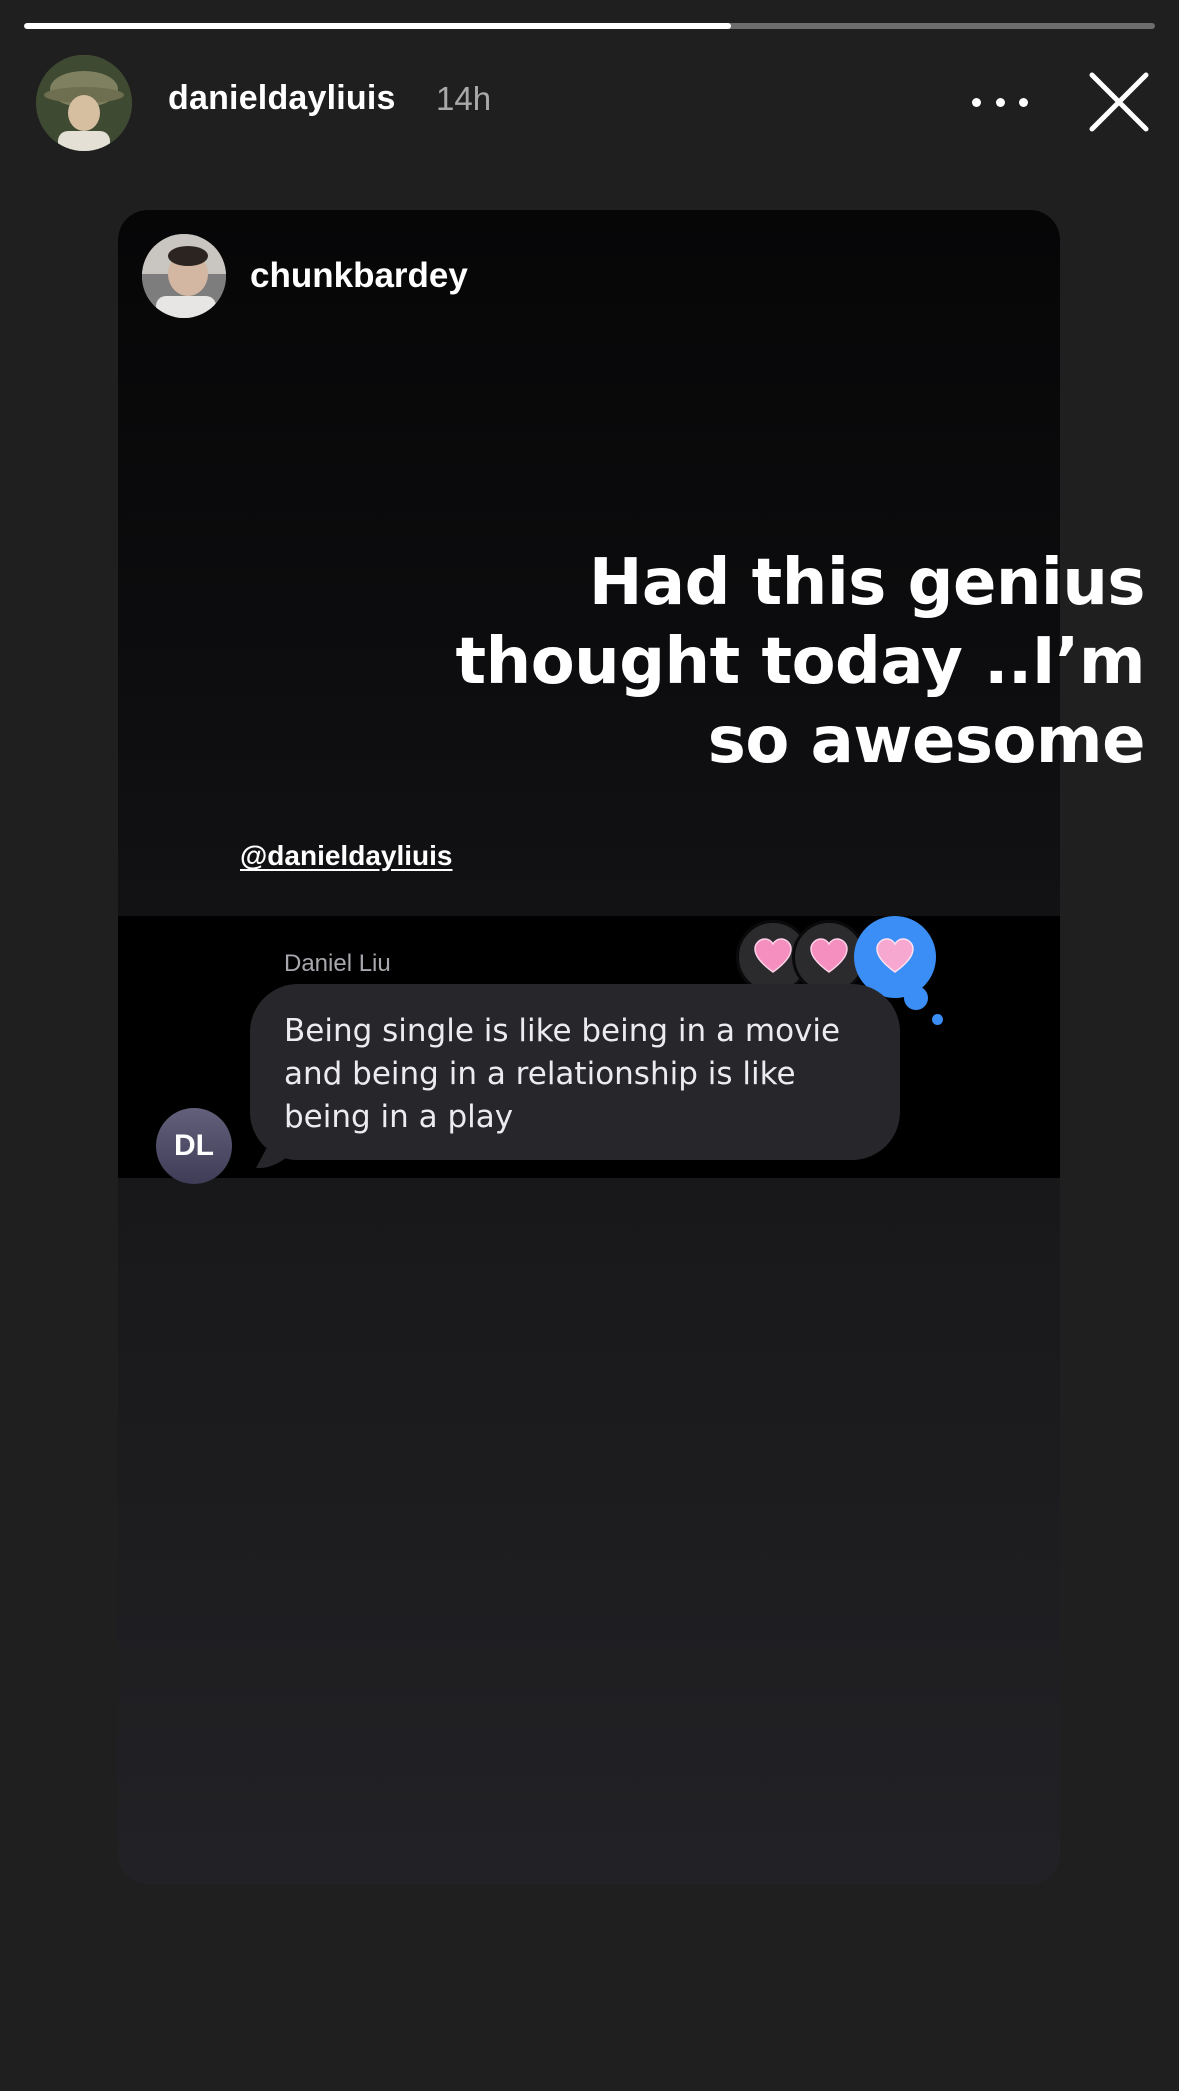  Describe the element at coordinates (194, 1146) in the screenshot. I see `sender-avatar: DL` at that location.